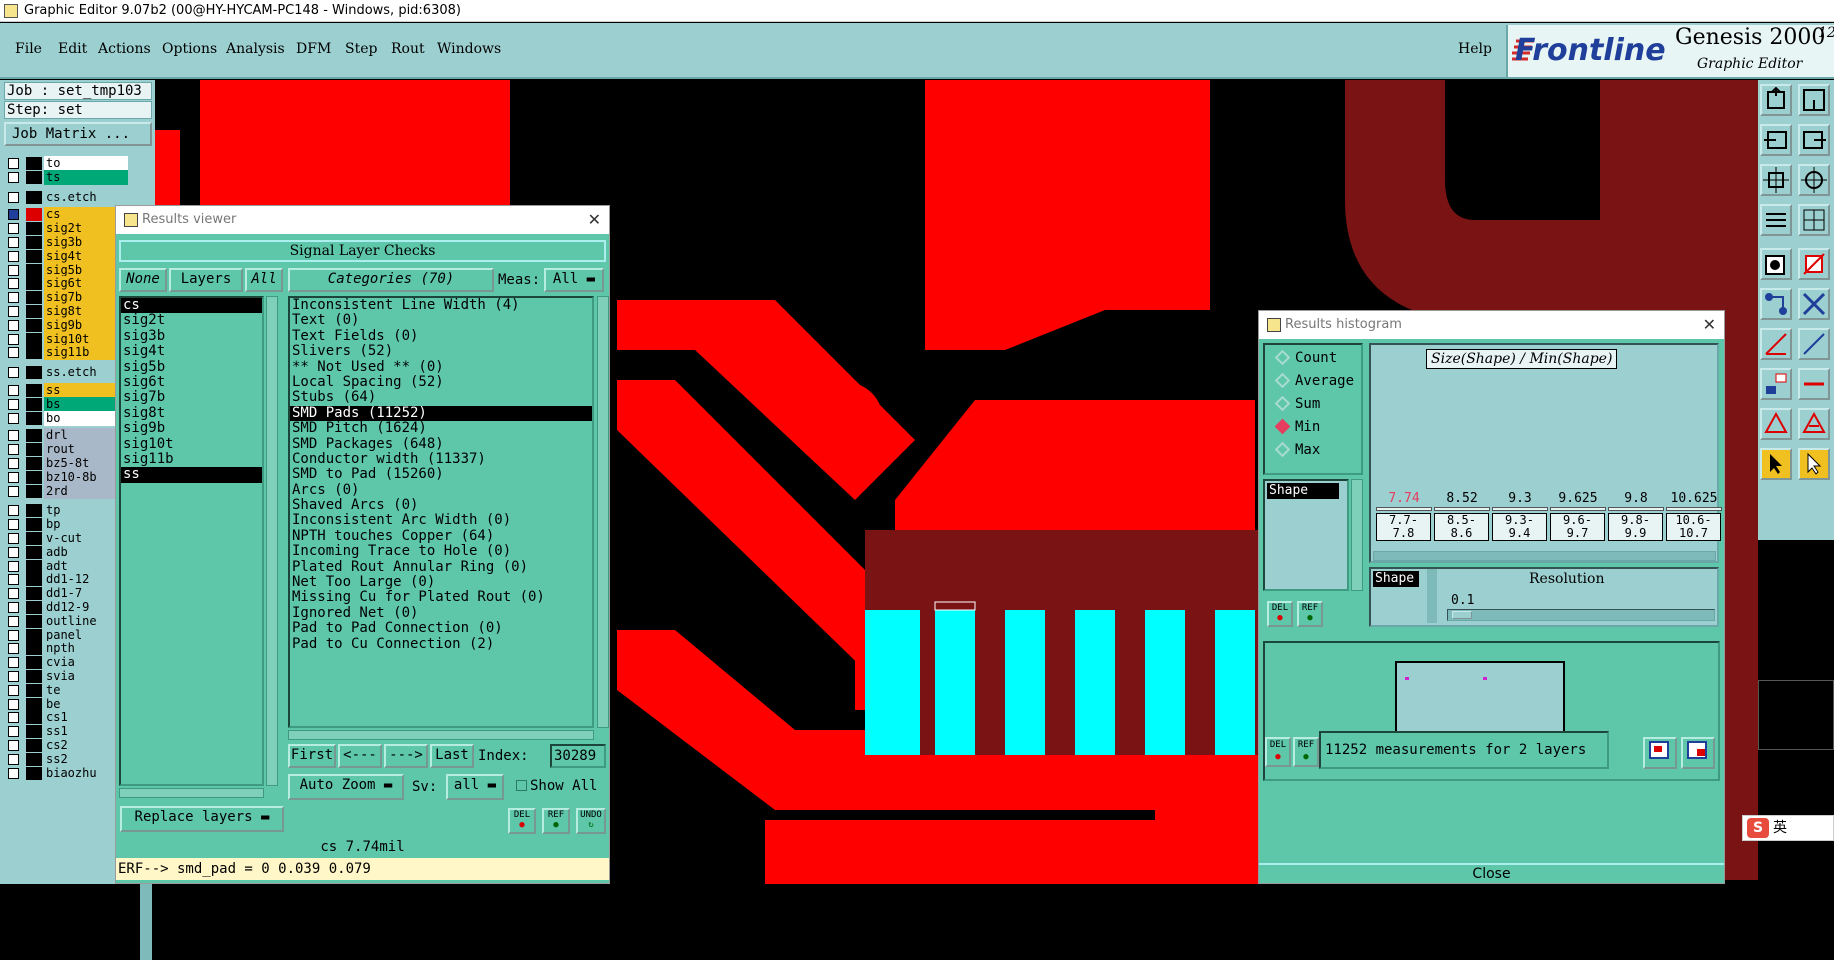  What do you see at coordinates (66, 649) in the screenshot?
I see `layer-row: npth` at bounding box center [66, 649].